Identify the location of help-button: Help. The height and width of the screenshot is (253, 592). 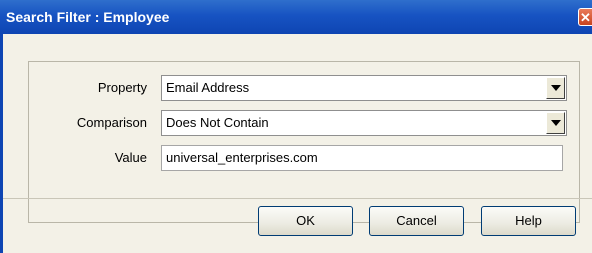
(528, 221).